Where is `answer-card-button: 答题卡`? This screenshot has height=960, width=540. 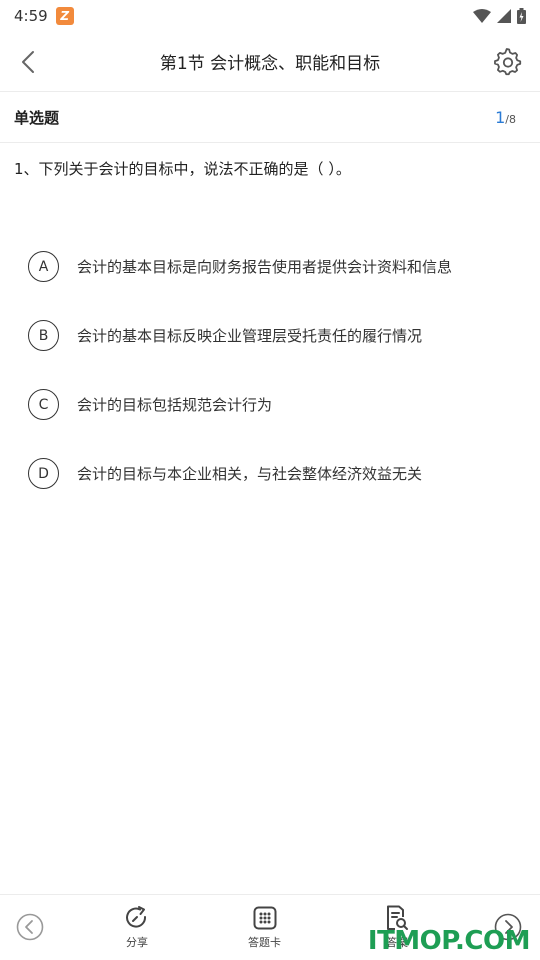
answer-card-button: 答题卡 is located at coordinates (264, 927).